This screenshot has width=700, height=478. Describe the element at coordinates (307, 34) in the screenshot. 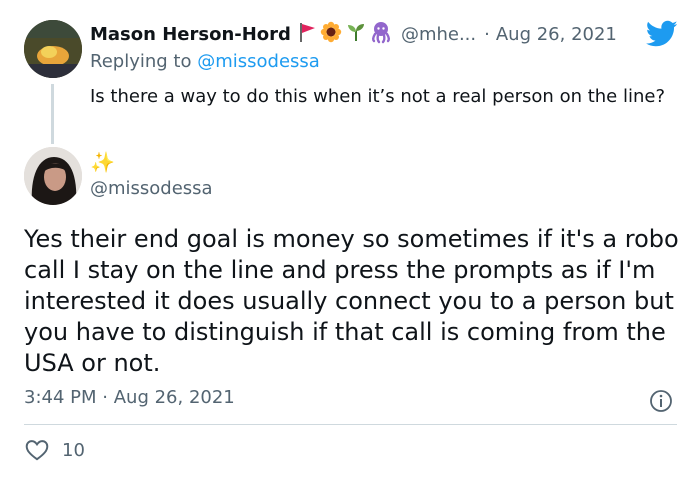

I see `red-flag-icon` at that location.